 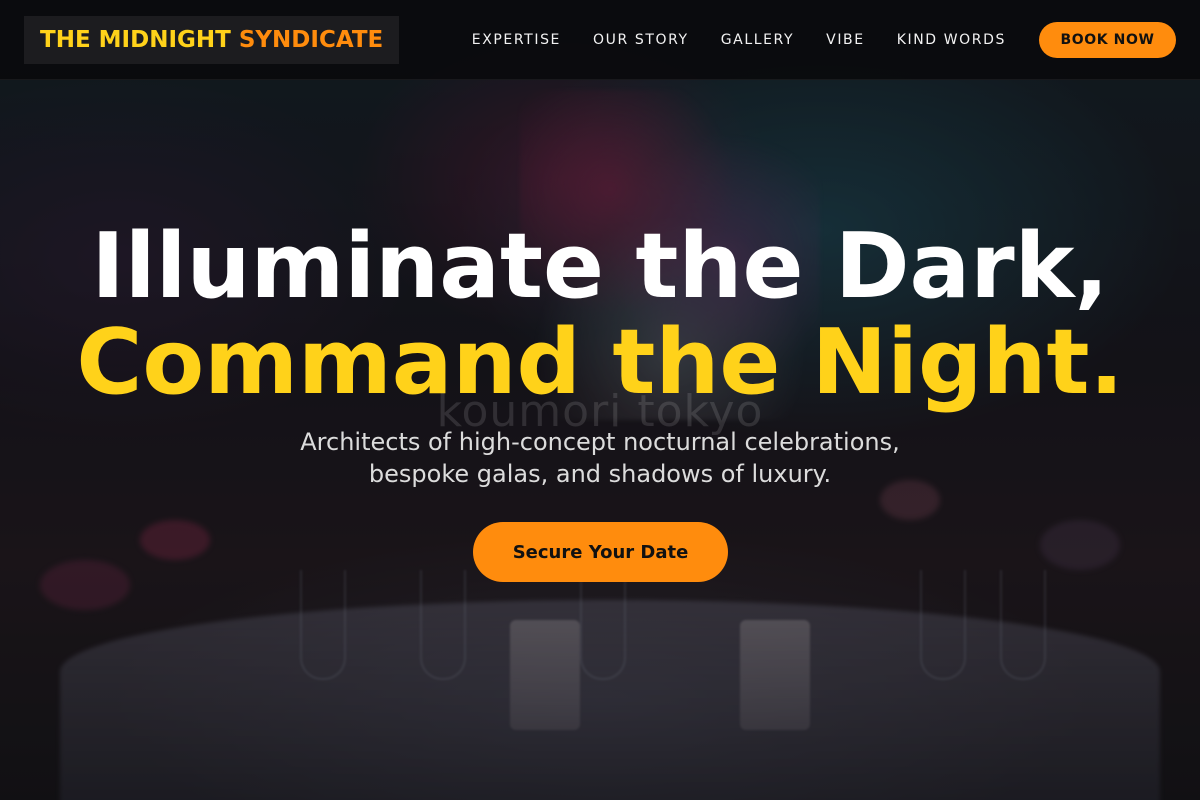 I want to click on nav-item-vibe: VIBE, so click(x=845, y=40).